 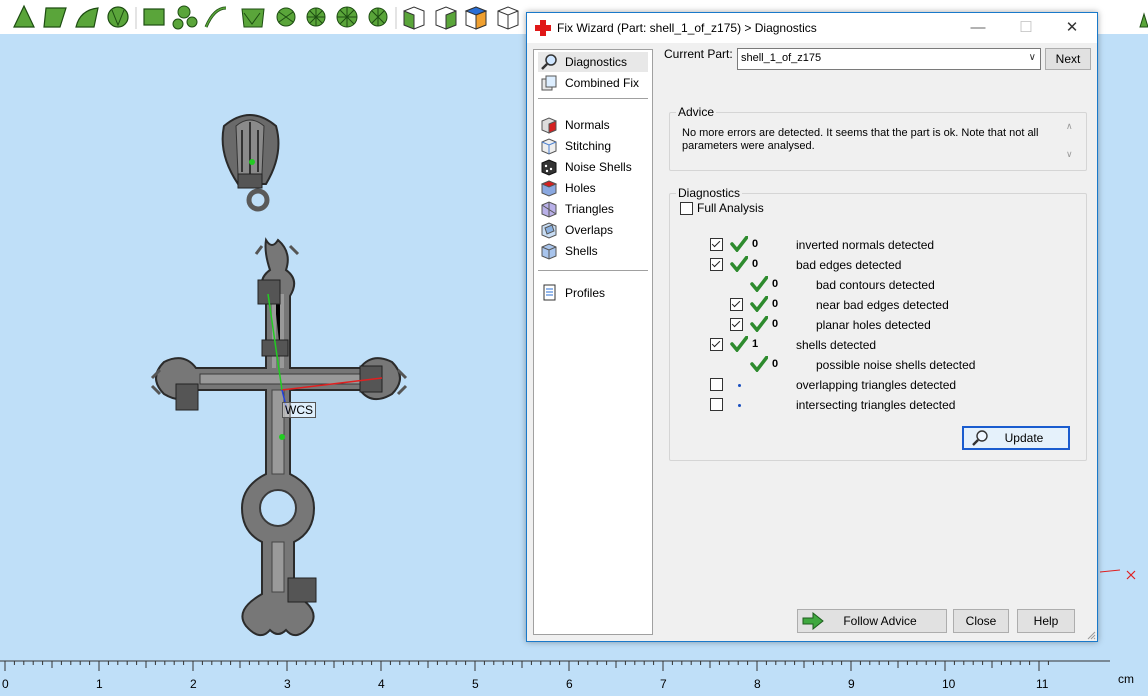 What do you see at coordinates (24, 16) in the screenshot?
I see `mark-triangle-icon` at bounding box center [24, 16].